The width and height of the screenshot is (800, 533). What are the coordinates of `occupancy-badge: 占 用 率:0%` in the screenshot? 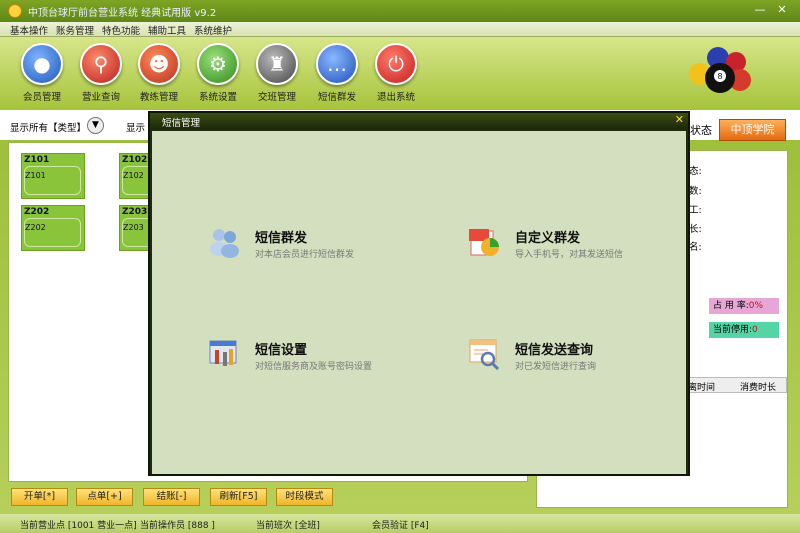 It's located at (744, 306).